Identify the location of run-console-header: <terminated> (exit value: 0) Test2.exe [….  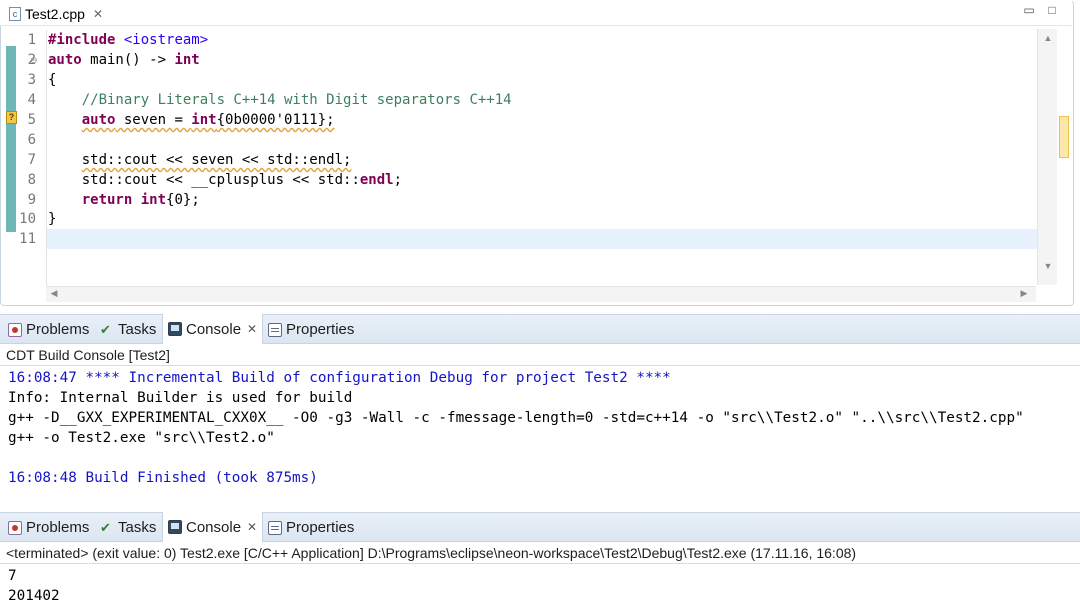
(540, 553).